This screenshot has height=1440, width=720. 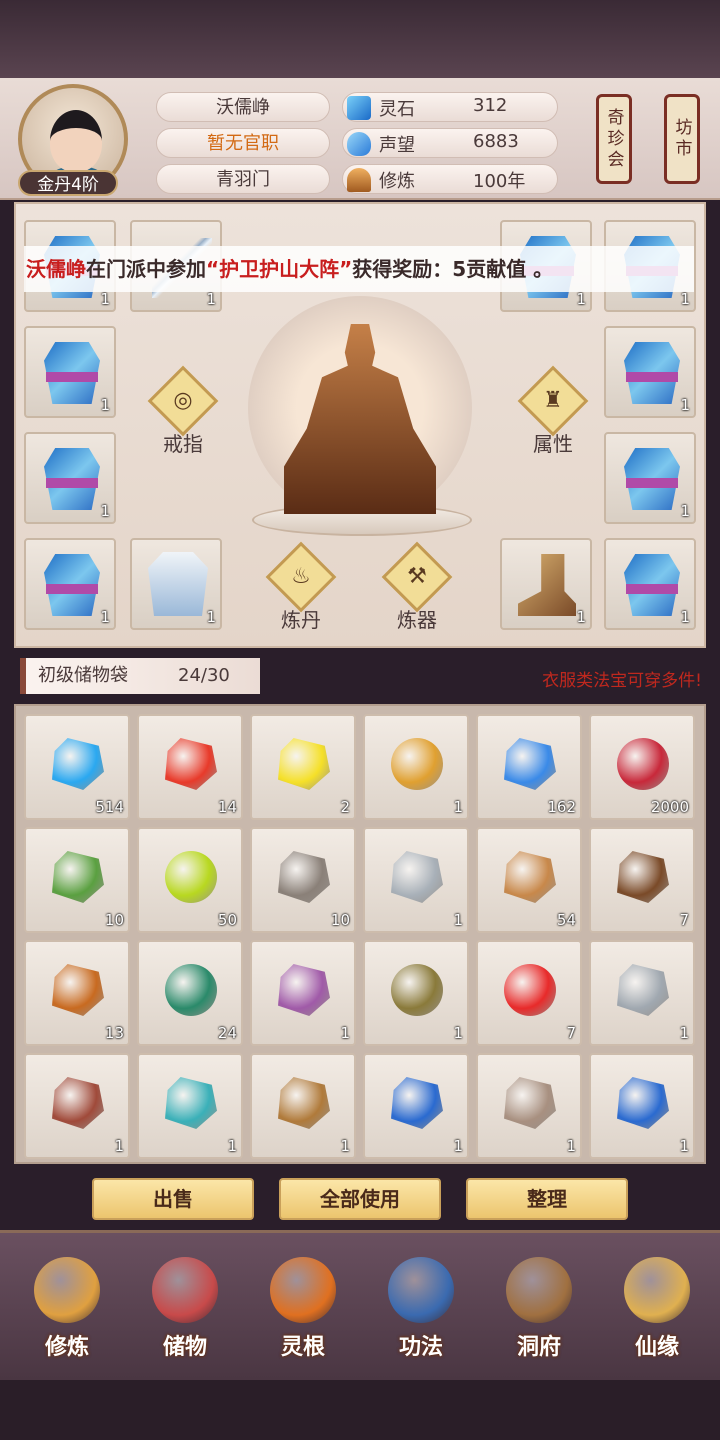 I want to click on bag-slot: 514, so click(x=77, y=767).